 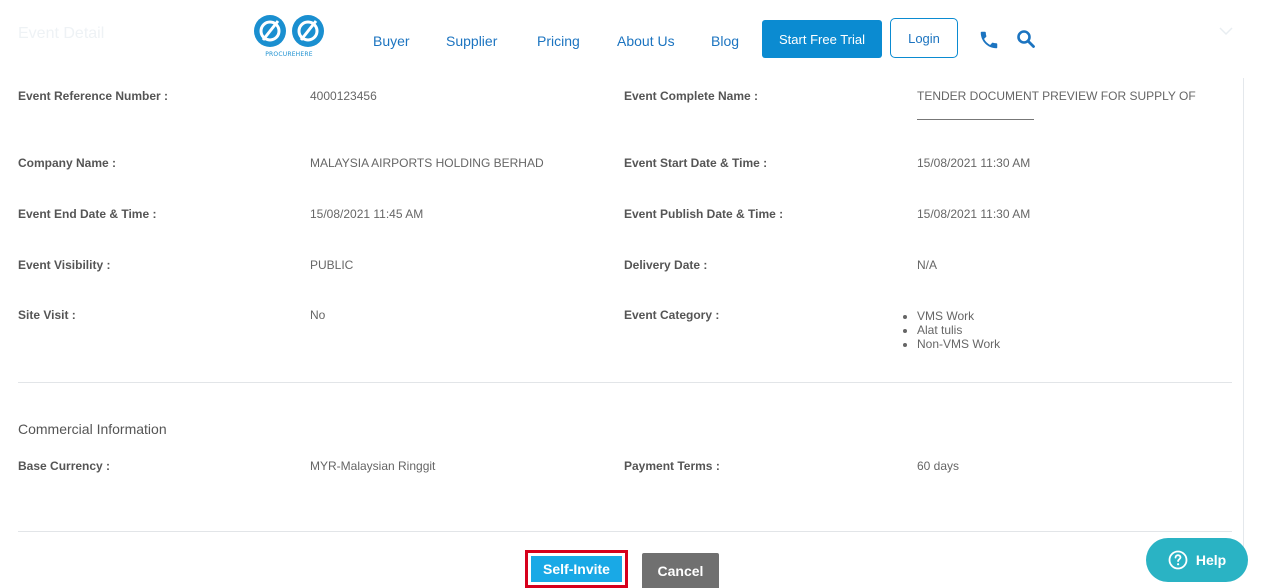 What do you see at coordinates (822, 39) in the screenshot?
I see `start-free-trial-button: Start Free Trial` at bounding box center [822, 39].